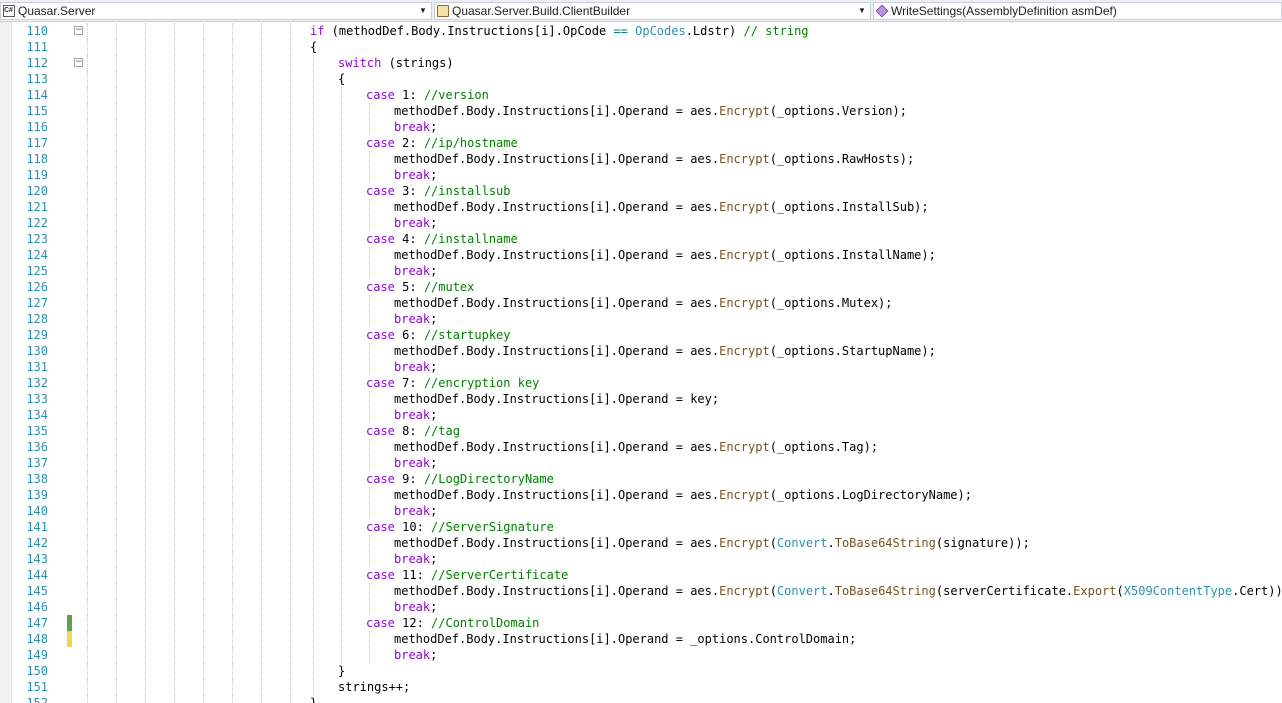 This screenshot has width=1282, height=703. What do you see at coordinates (641, 47) in the screenshot?
I see `code-line: 111 {` at bounding box center [641, 47].